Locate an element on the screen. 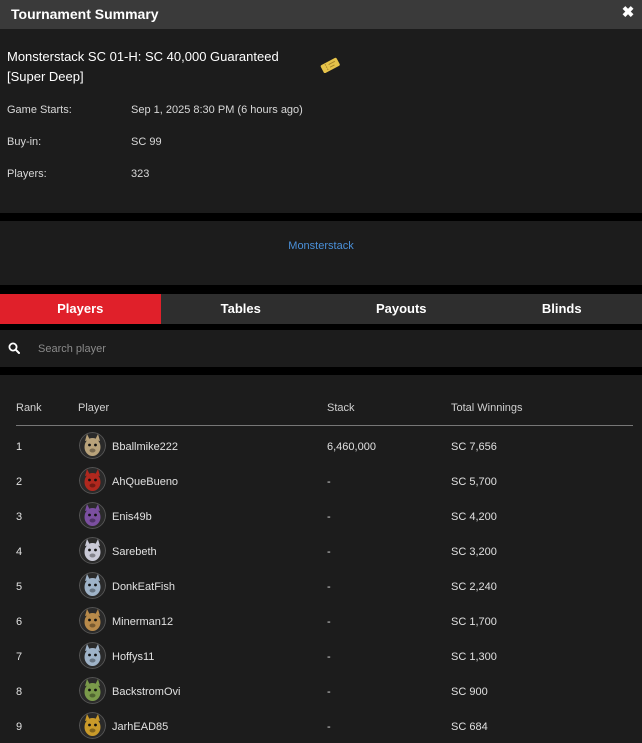  table-row: 4 Sarebeth - SC 3,200 is located at coordinates (324, 552).